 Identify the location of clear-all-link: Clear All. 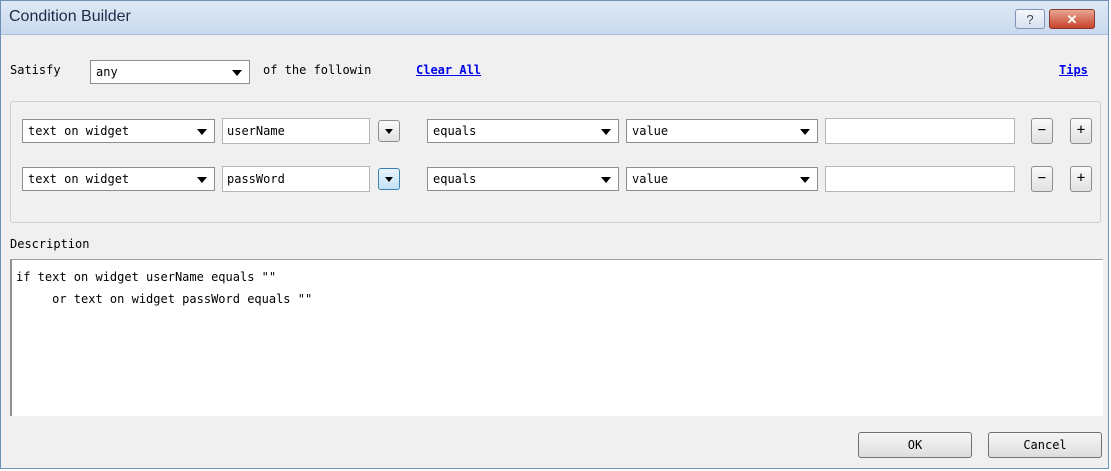
(448, 70).